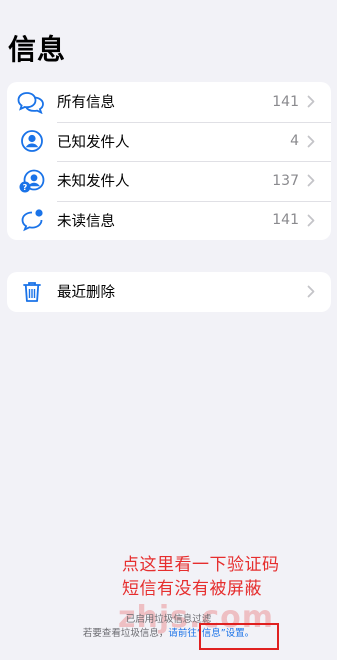  What do you see at coordinates (169, 102) in the screenshot?
I see `filter-row-all-messages: 所有信息 141` at bounding box center [169, 102].